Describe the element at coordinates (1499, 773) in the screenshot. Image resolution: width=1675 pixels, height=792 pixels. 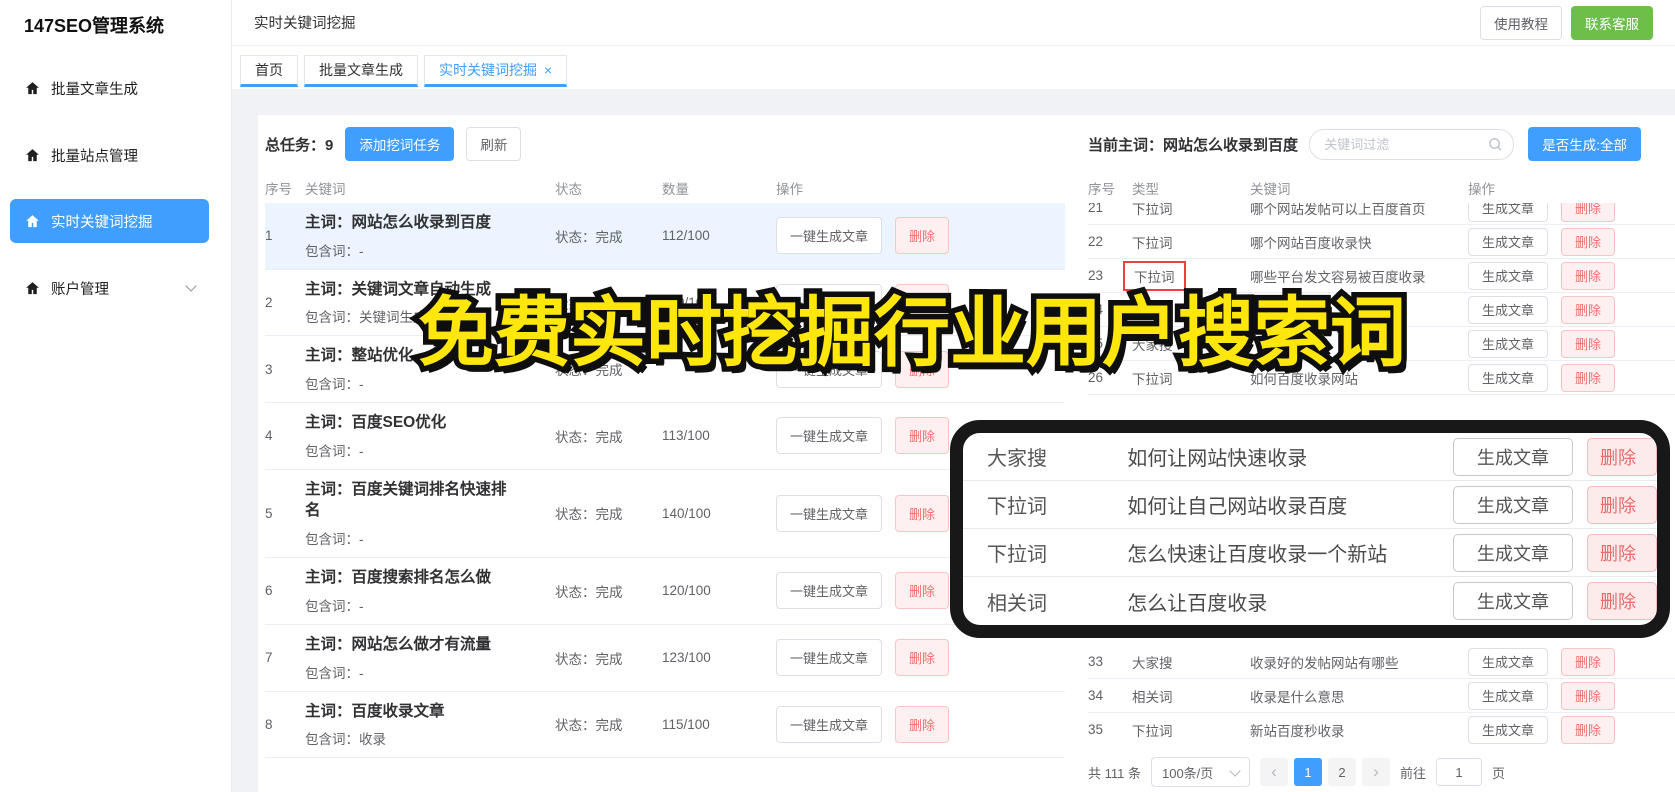
I see `page-unit-label: 页` at that location.